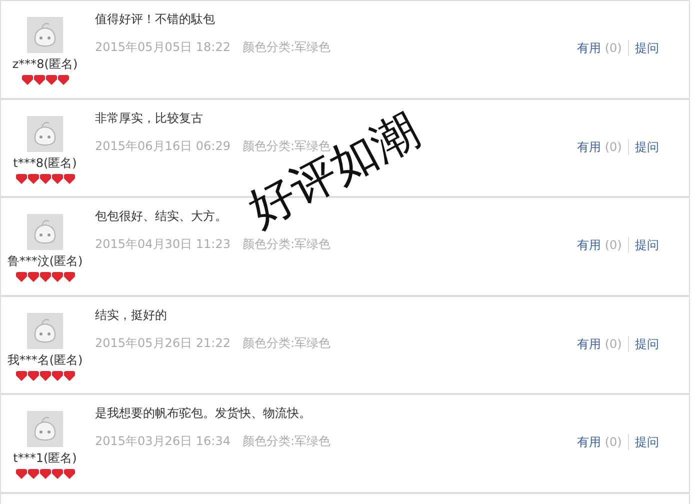  What do you see at coordinates (162, 441) in the screenshot?
I see `review-date: 2015年03月26日 16:34` at bounding box center [162, 441].